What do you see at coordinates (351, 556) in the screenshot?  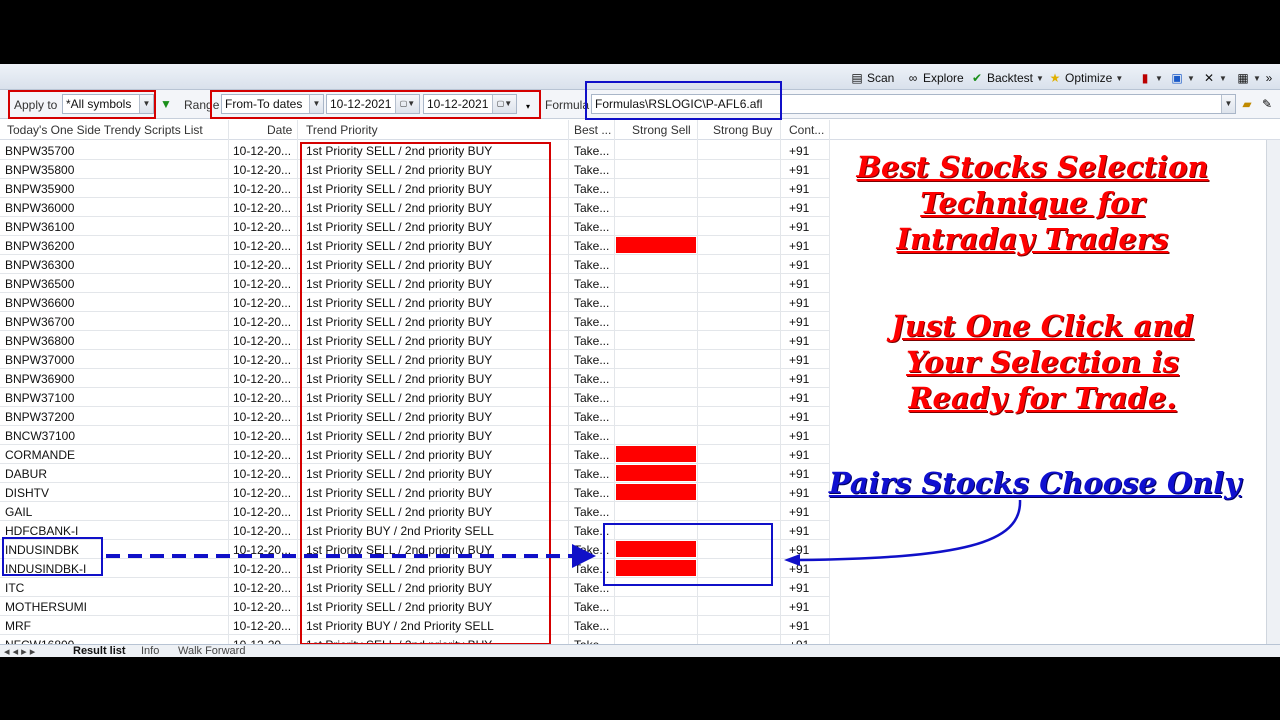 I see `dashed-arrow` at bounding box center [351, 556].